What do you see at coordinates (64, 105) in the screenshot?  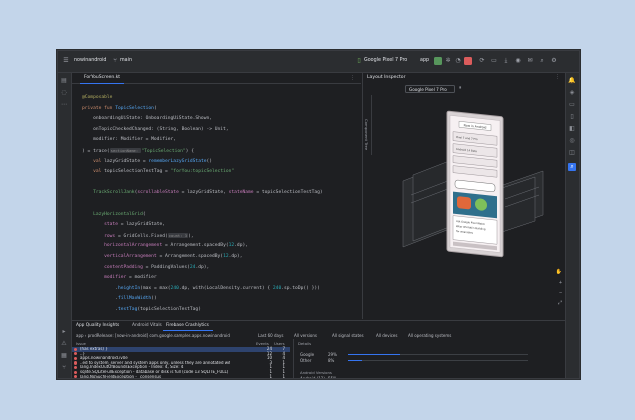 I see `structure-icon: ⋯` at bounding box center [64, 105].